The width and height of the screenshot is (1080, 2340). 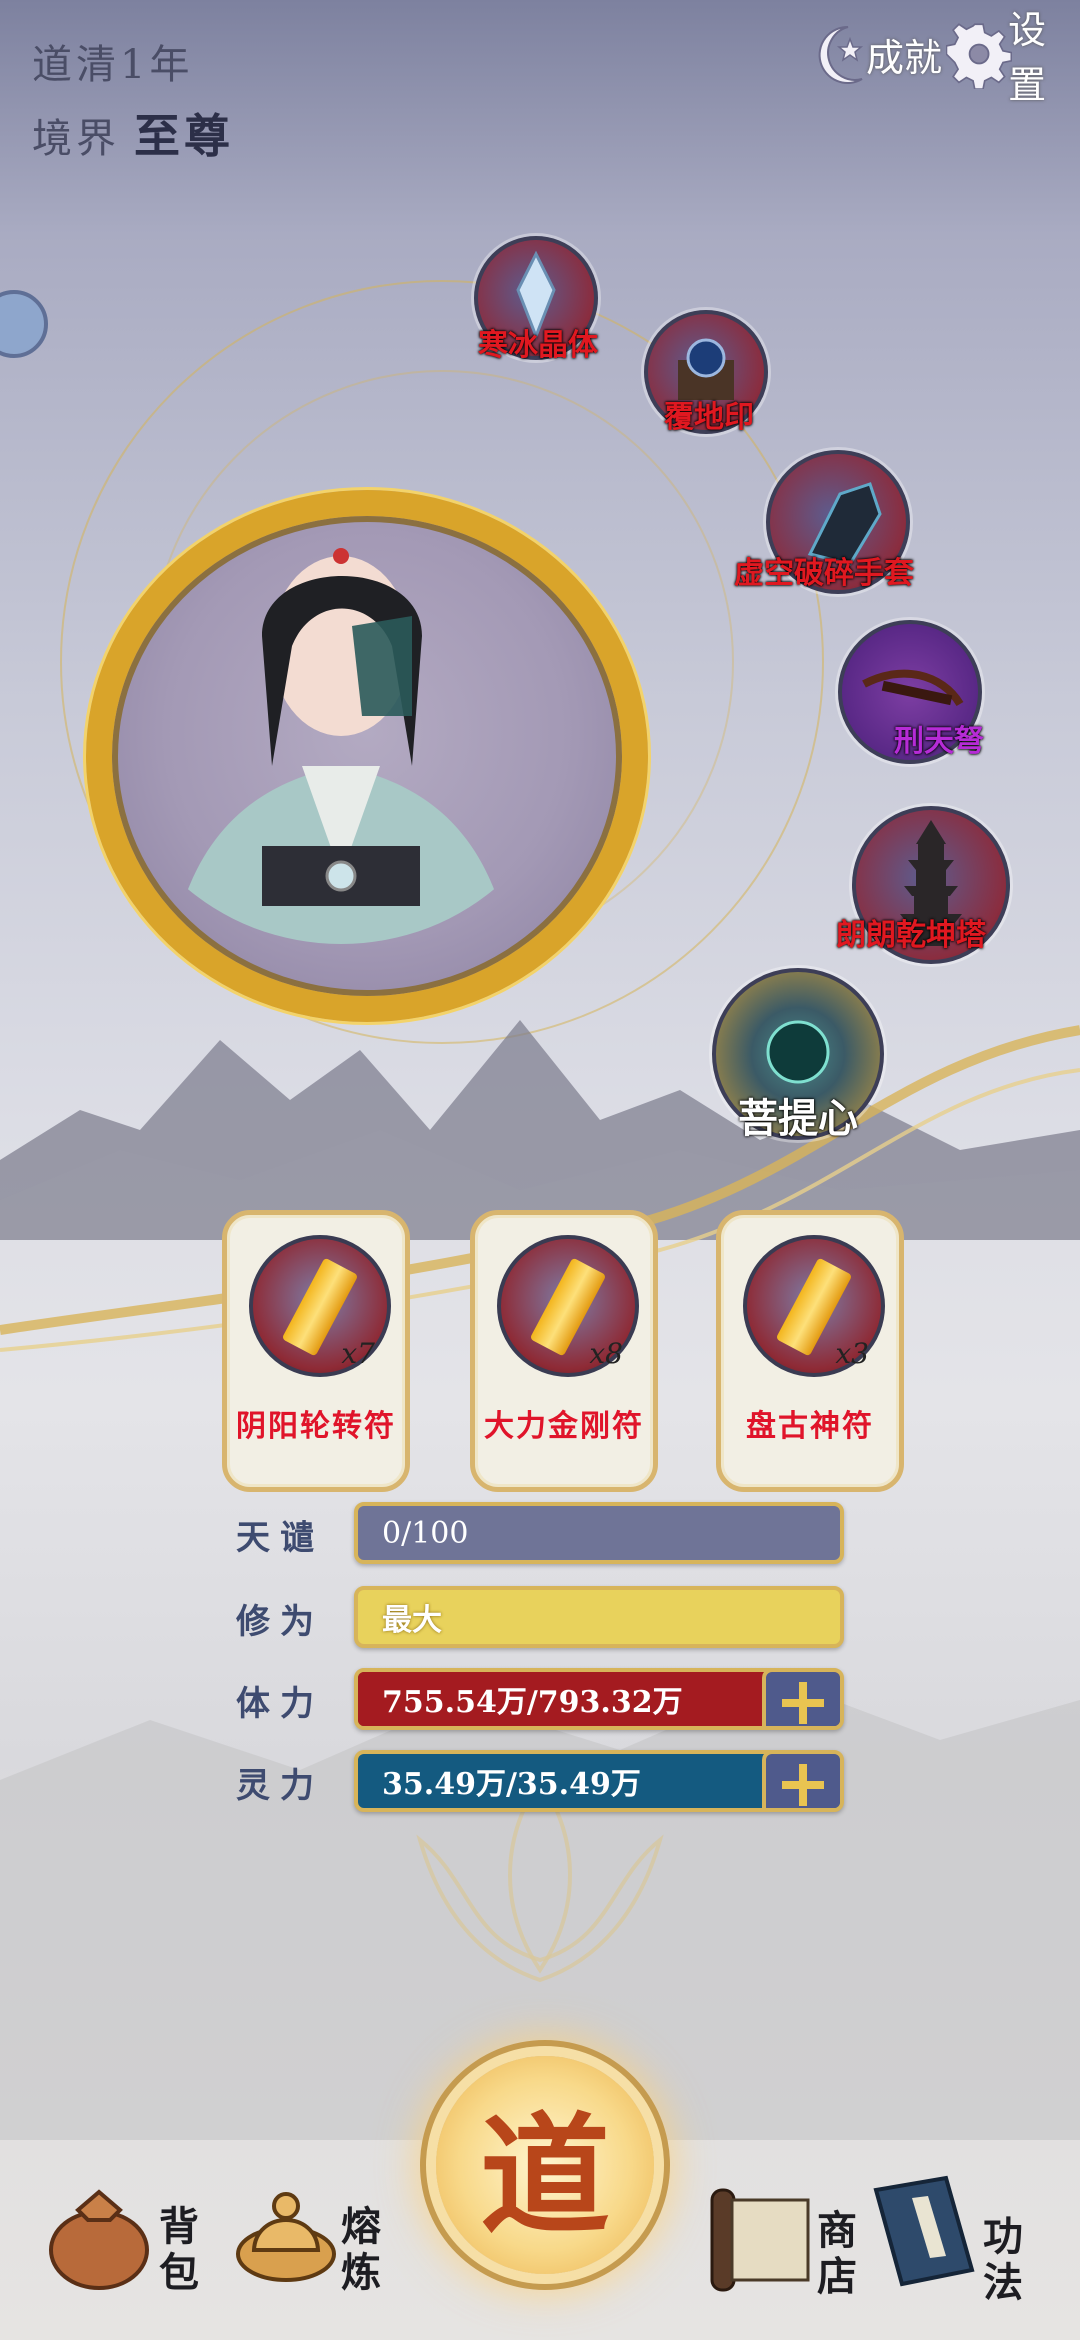 I want to click on stat-tianqian-bar: 0/100, so click(x=599, y=1533).